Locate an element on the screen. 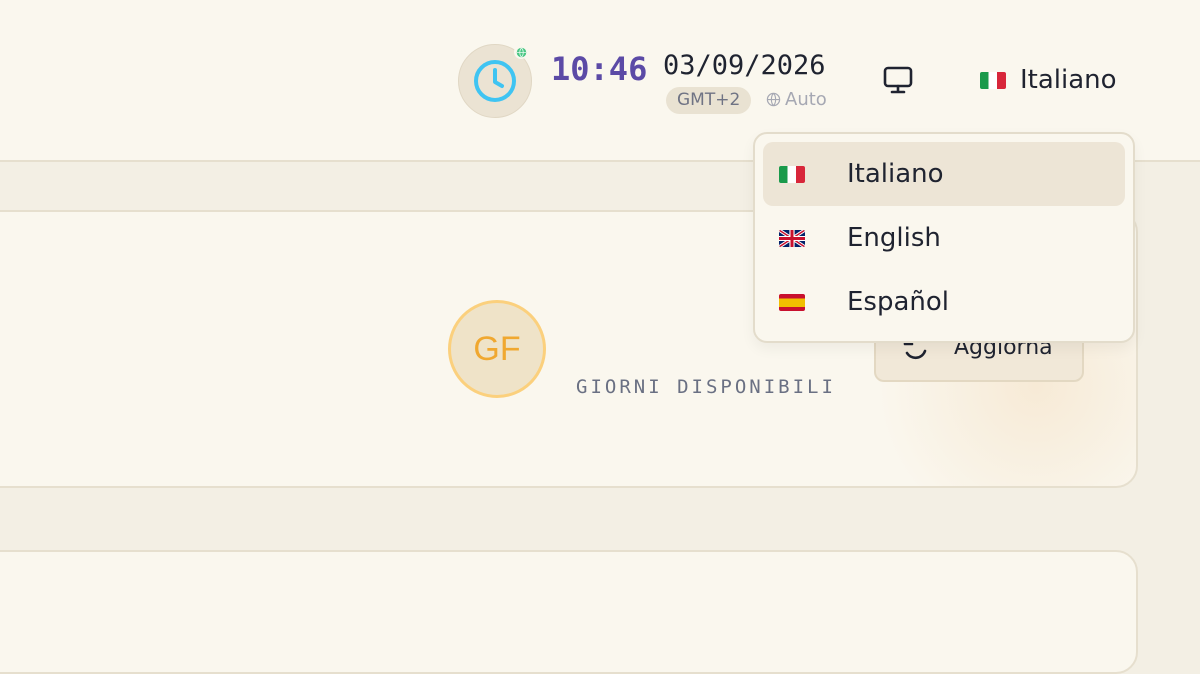  timezone-mode-label: Auto is located at coordinates (806, 99).